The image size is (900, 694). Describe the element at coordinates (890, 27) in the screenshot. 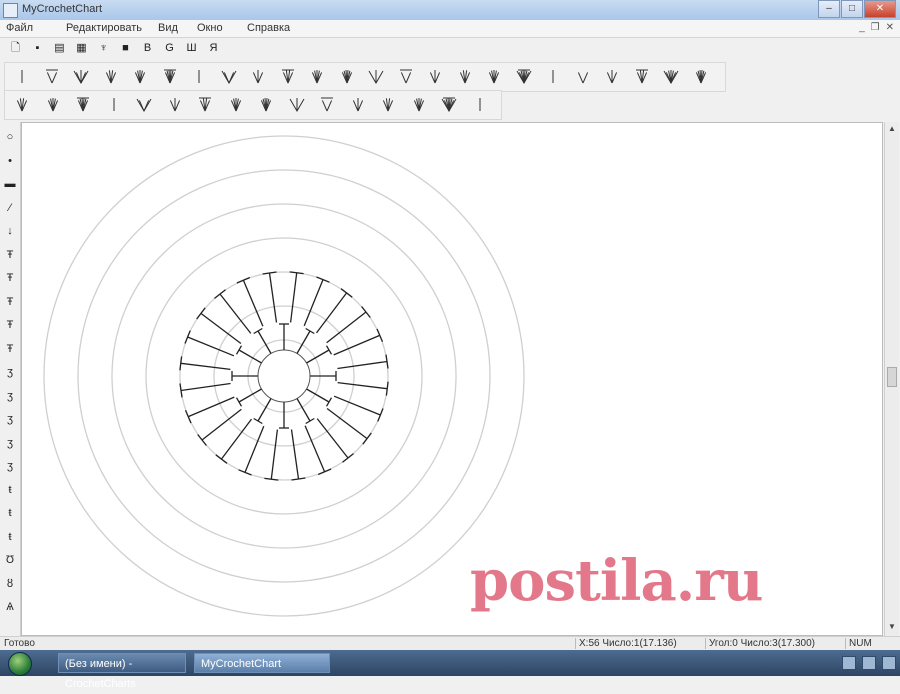

I see `mdi-close-icon: ✕` at that location.